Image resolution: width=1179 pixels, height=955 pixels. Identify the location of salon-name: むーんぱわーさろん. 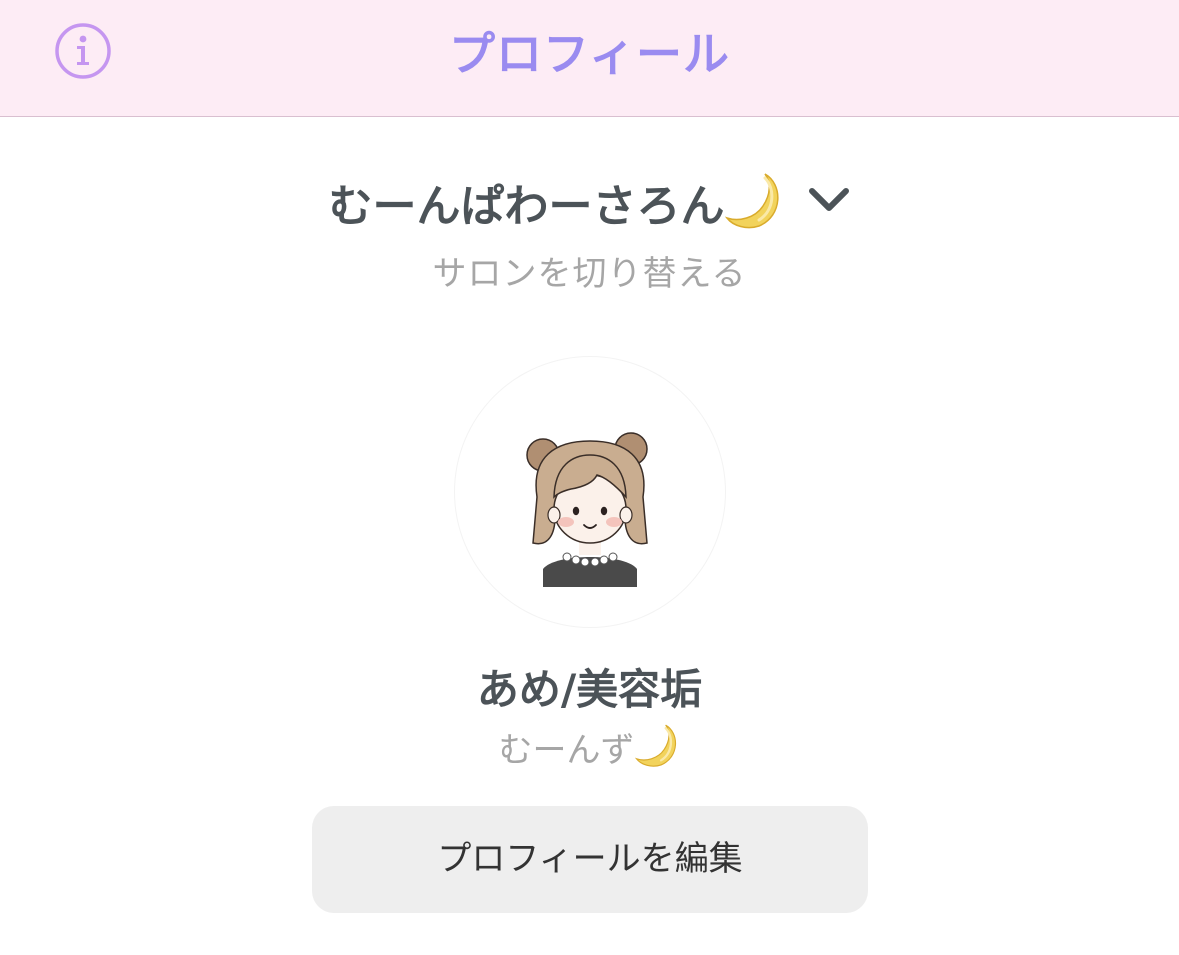
(526, 206).